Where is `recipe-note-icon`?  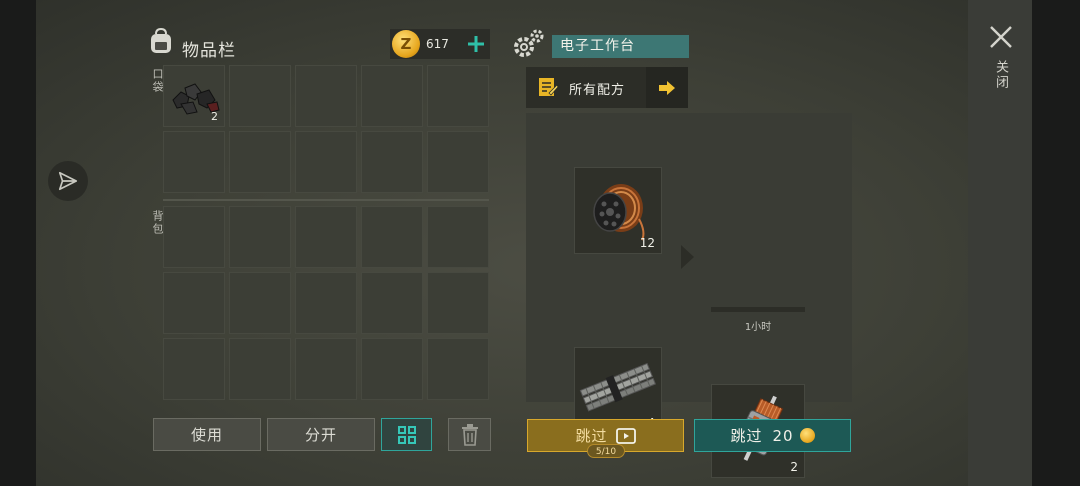
recipe-note-icon is located at coordinates (549, 87).